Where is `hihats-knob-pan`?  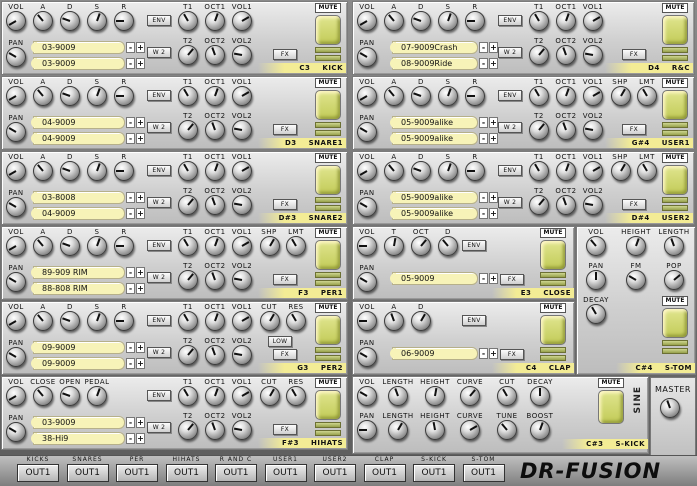 hihats-knob-pan is located at coordinates (16, 432).